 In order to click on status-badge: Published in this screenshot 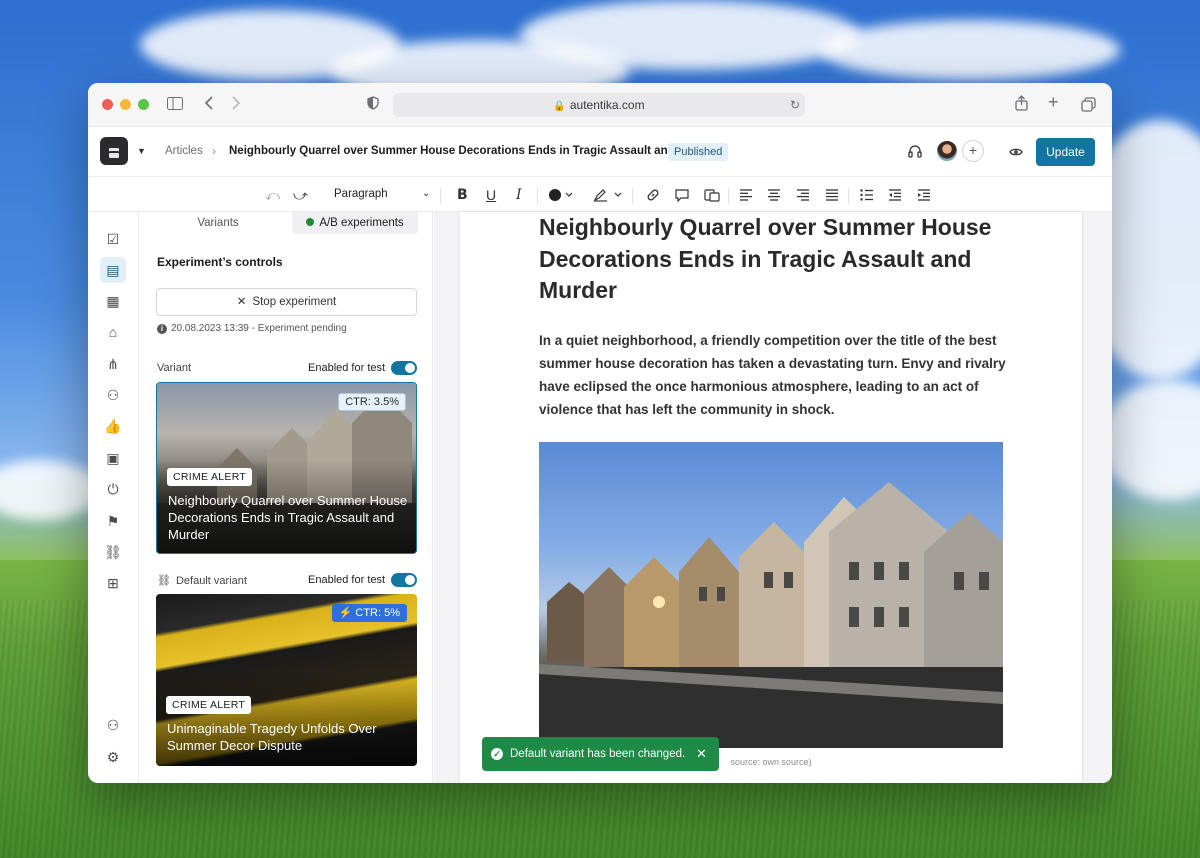, I will do `click(698, 152)`.